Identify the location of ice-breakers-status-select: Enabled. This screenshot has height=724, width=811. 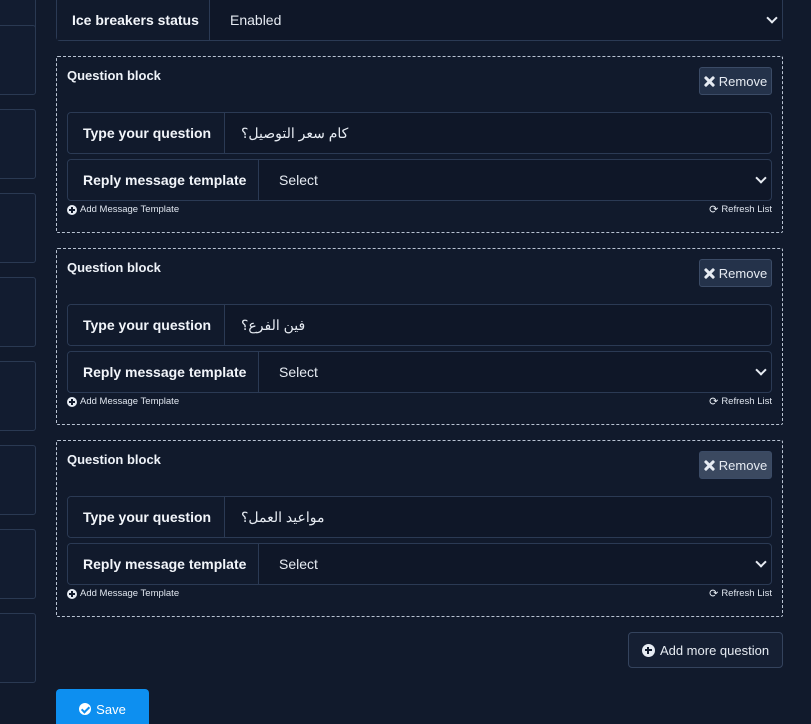
(496, 20).